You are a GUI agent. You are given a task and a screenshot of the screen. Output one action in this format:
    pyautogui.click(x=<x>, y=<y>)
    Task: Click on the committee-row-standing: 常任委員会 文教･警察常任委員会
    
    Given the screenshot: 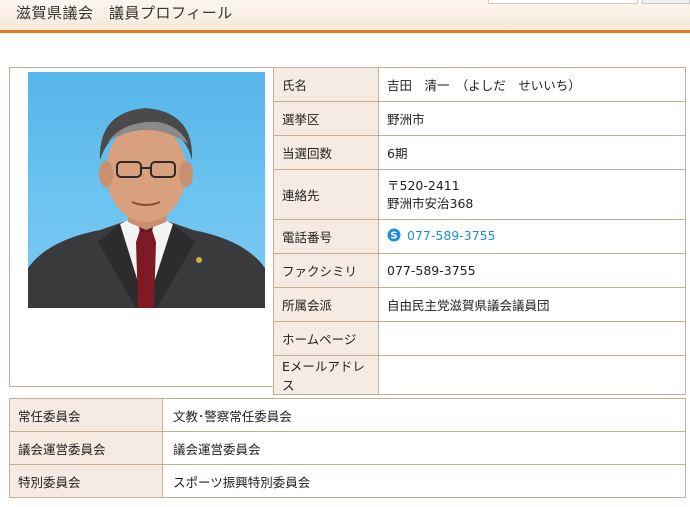 What is the action you would take?
    pyautogui.click(x=347, y=415)
    